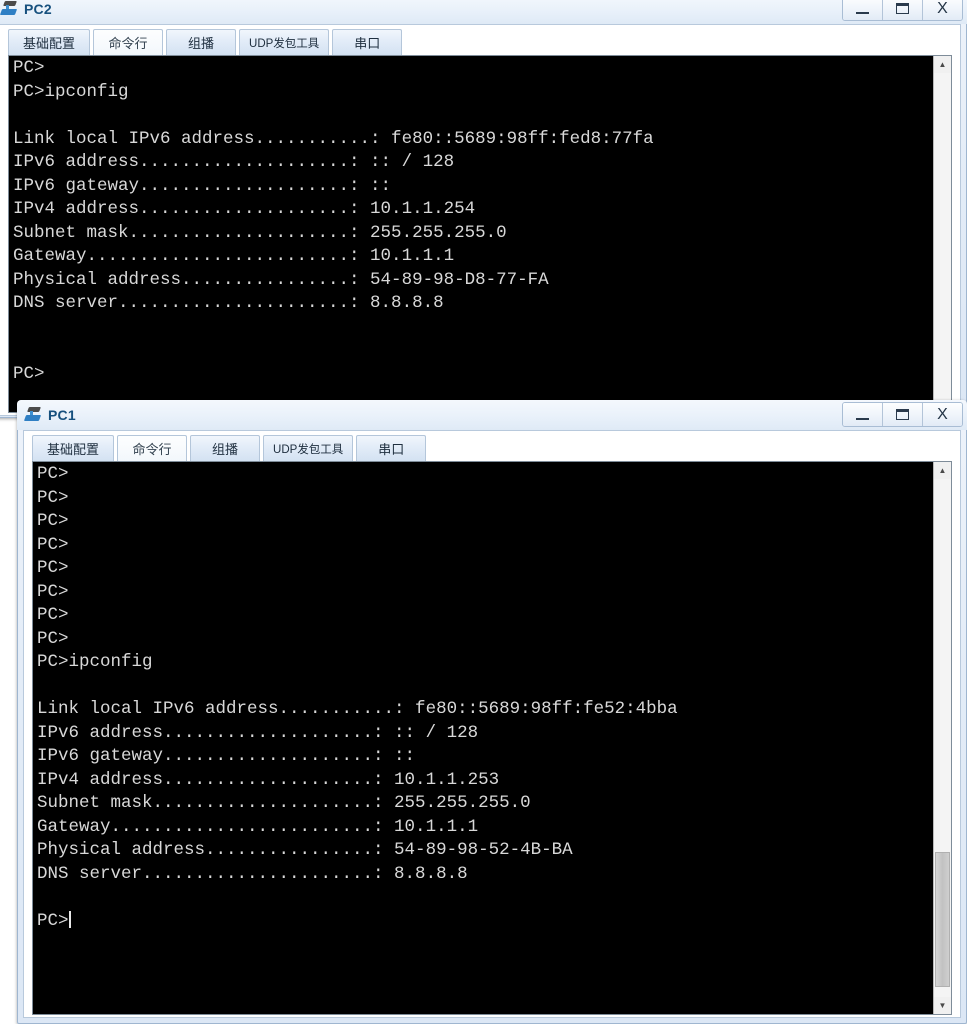 This screenshot has width=967, height=1024. I want to click on window-buttons-pc1: X, so click(902, 414).